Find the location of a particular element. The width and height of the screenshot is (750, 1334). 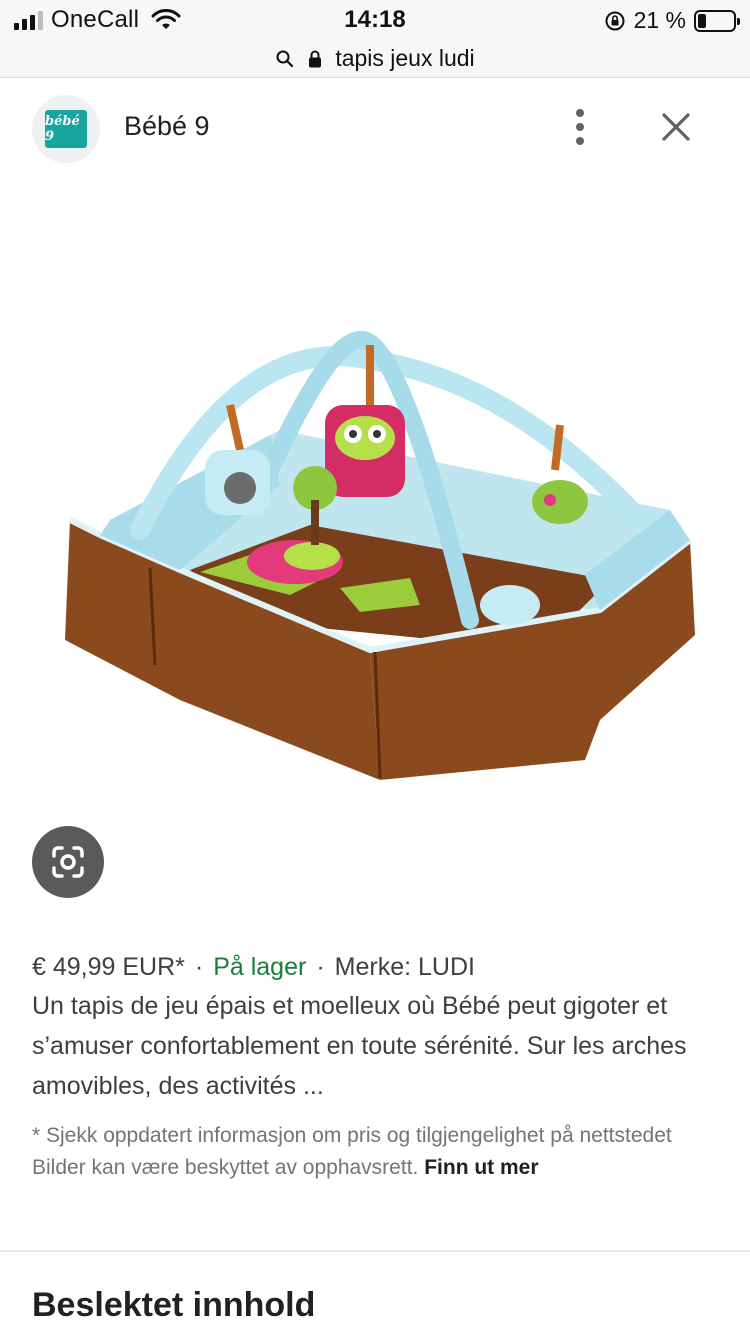

lens-search-button is located at coordinates (68, 862).